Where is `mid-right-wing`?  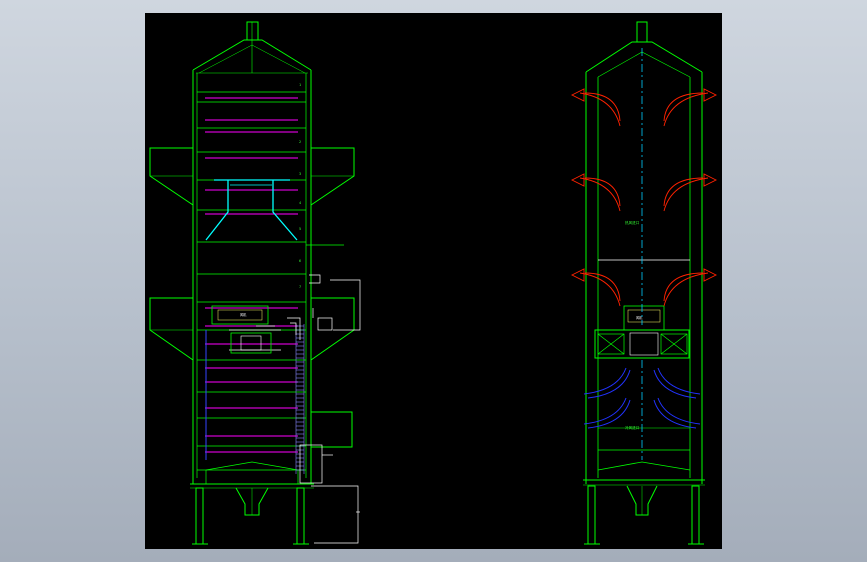 mid-right-wing is located at coordinates (332, 329).